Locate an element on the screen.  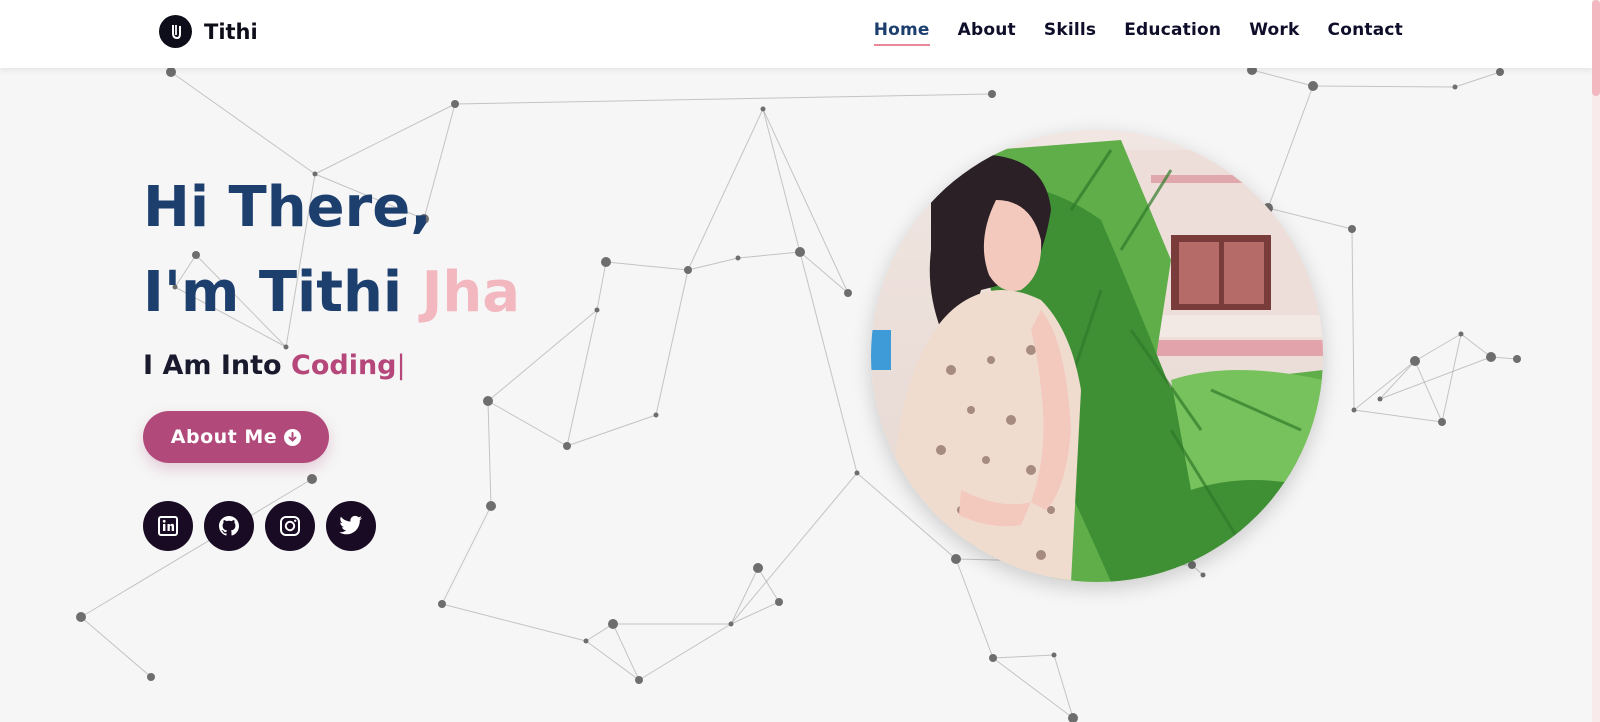
twitter-icon is located at coordinates (350, 525).